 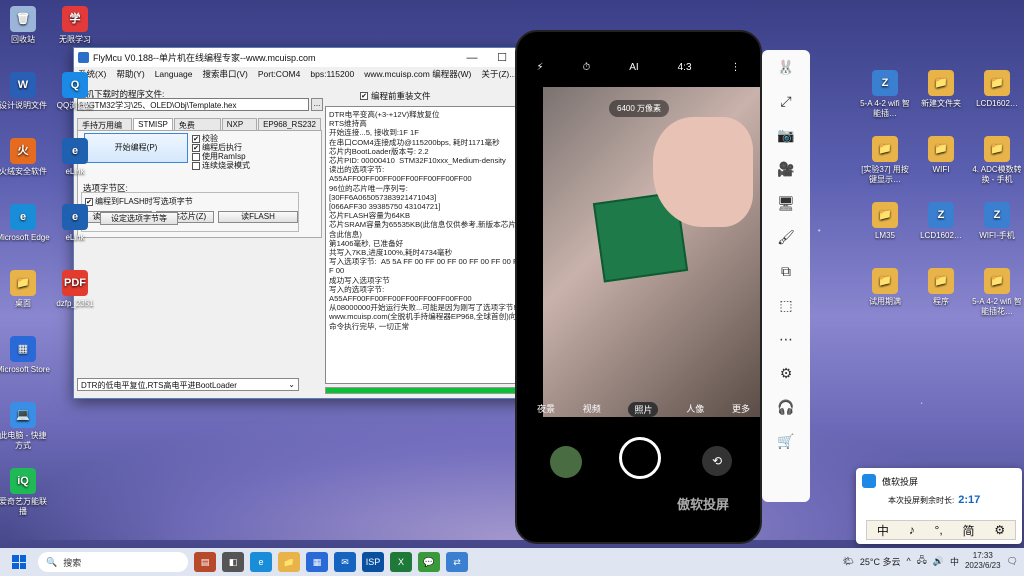 I want to click on desktop-icon: 📁 4. ADC模数转换 - 手机, so click(x=997, y=160).